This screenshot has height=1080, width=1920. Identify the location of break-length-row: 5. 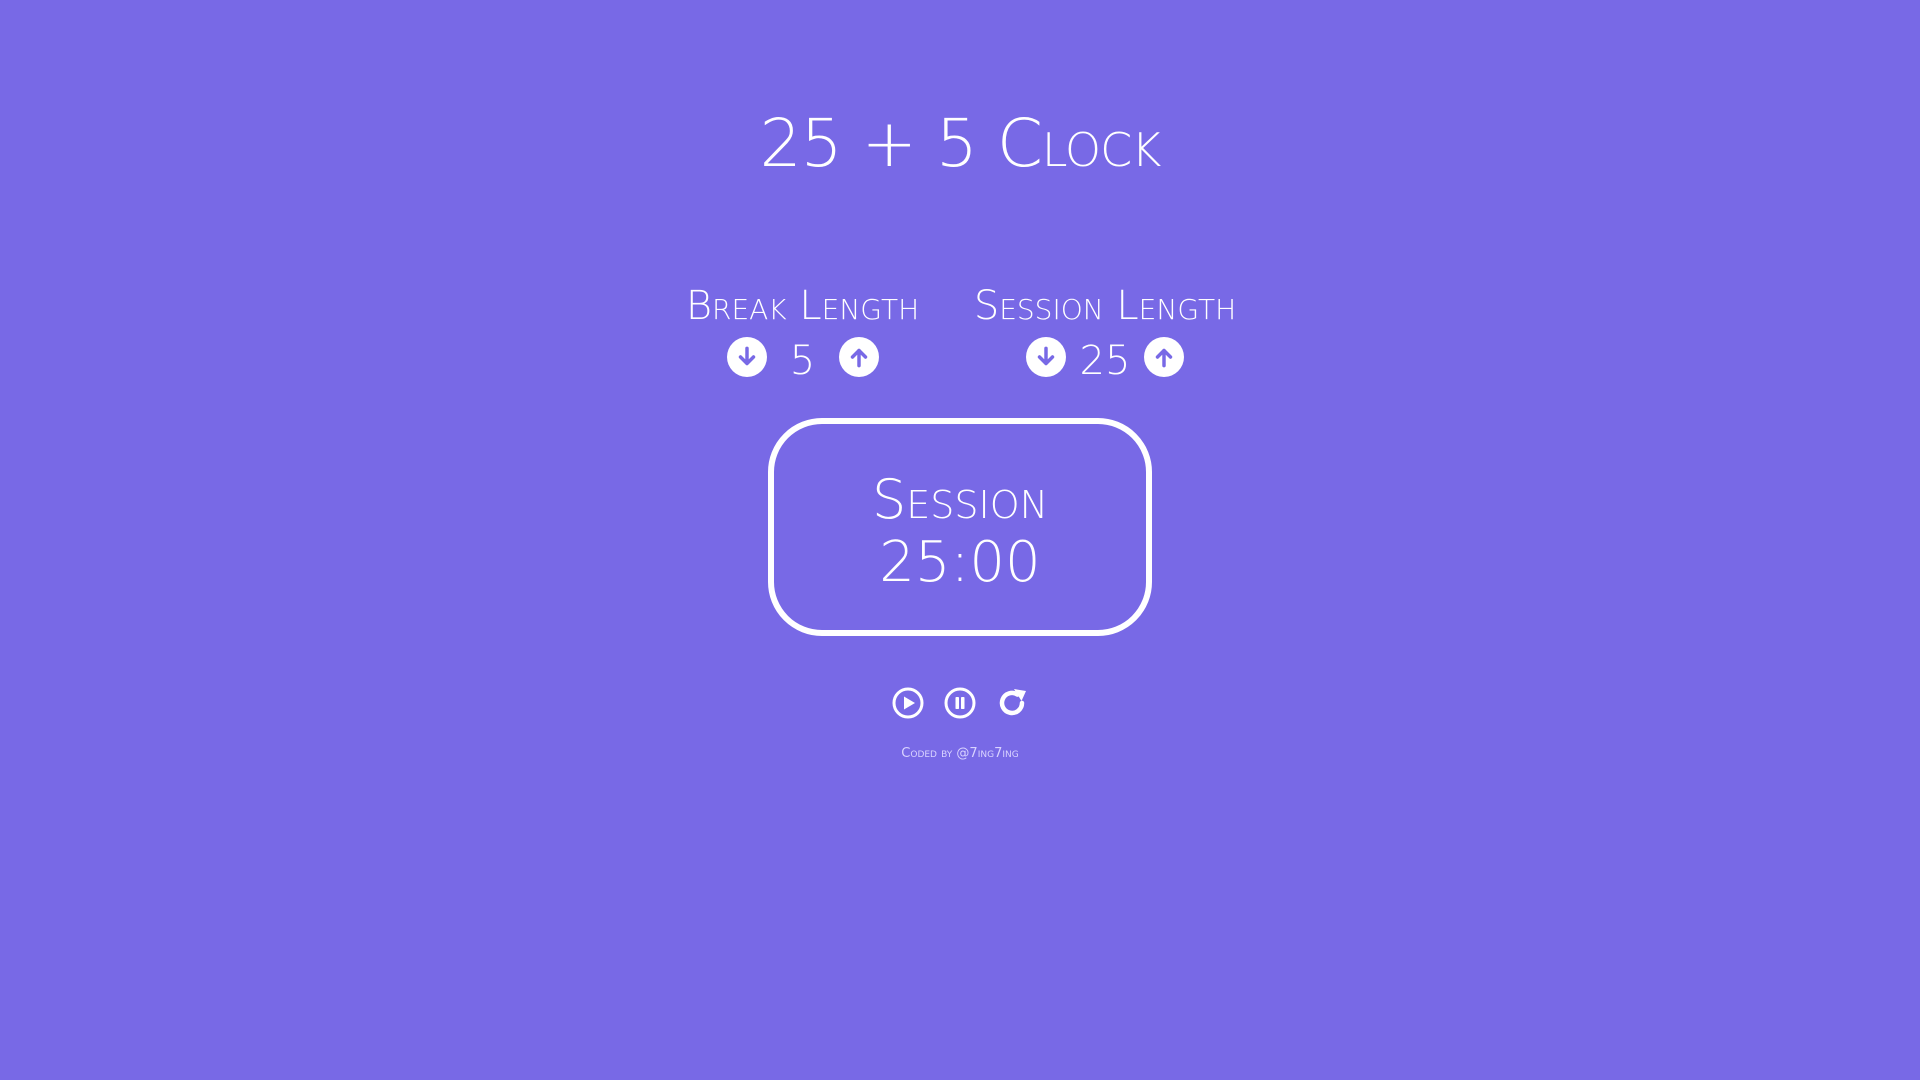
(802, 358).